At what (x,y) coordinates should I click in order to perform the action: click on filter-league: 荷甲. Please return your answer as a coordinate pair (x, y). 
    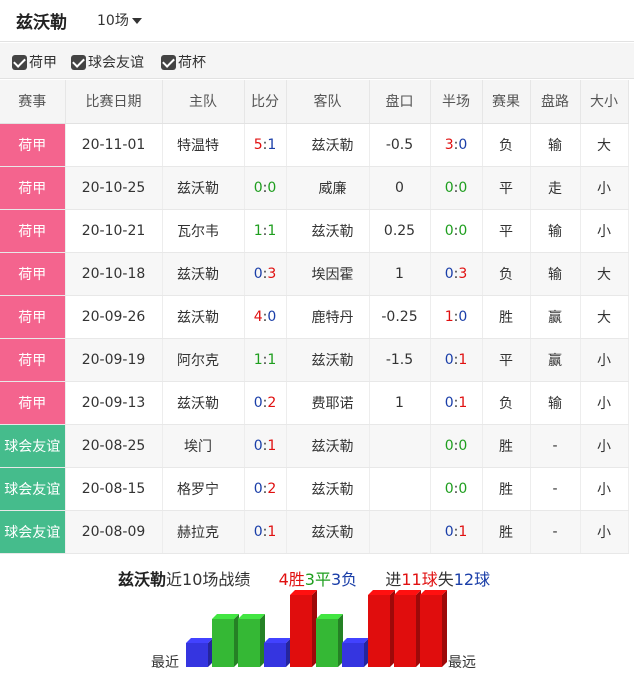
    Looking at the image, I should click on (34, 62).